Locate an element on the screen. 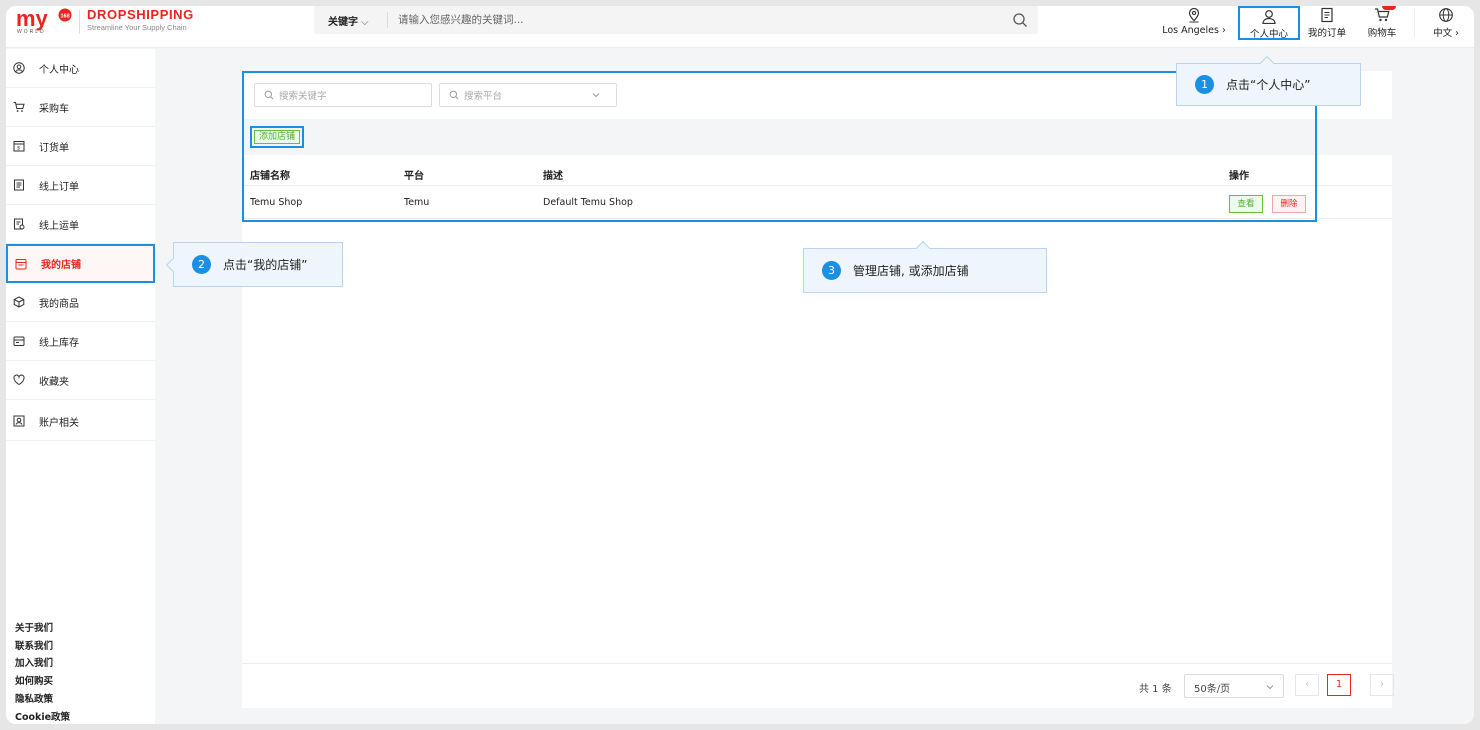 Image resolution: width=1480 pixels, height=730 pixels. sidebar-footer-links: 关于我们 联系我们 加入我们 如何购买 隐私政策 Cookie政策 is located at coordinates (42, 672).